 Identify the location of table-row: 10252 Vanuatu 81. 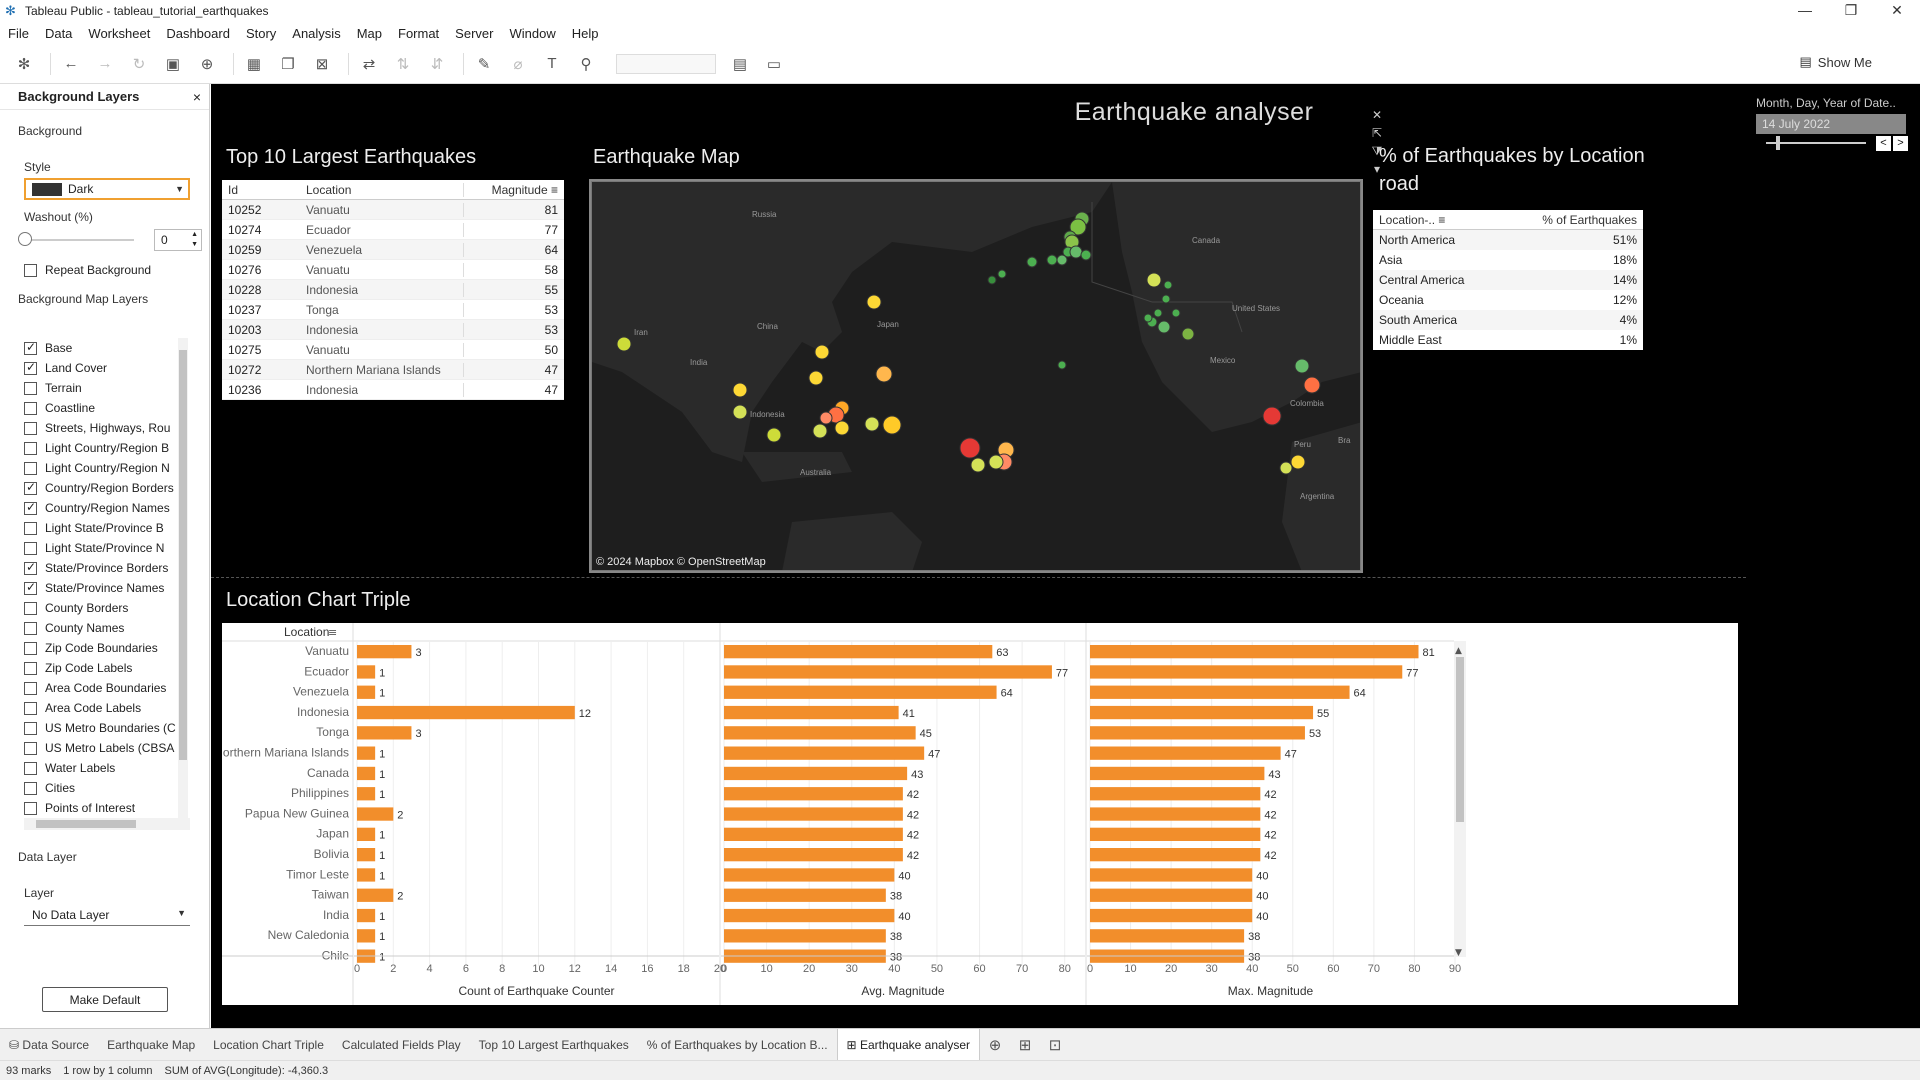
(393, 210).